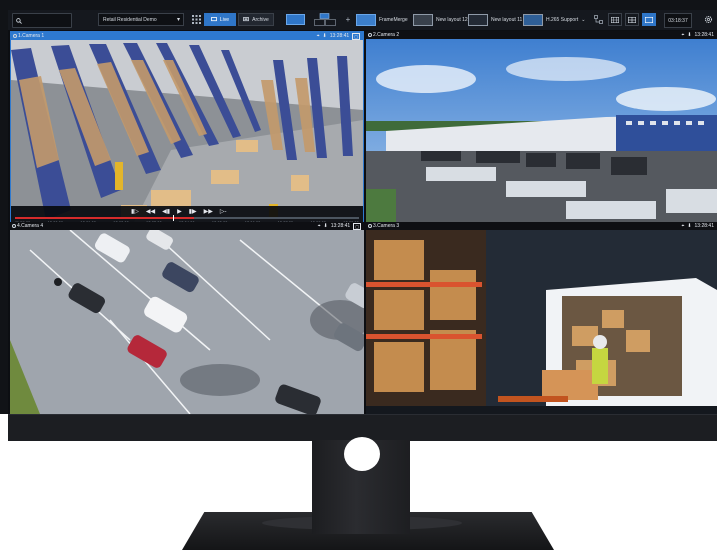 This screenshot has height=550, width=717. I want to click on timeline-track, so click(187, 218).